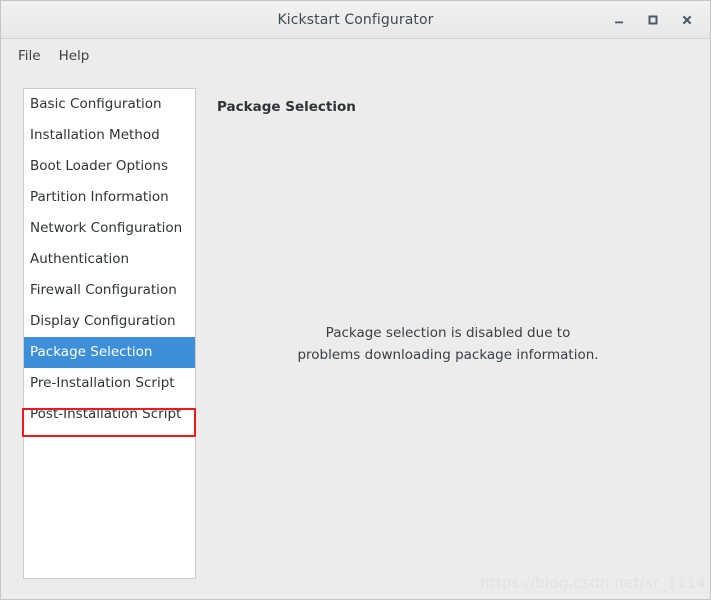  I want to click on sidebar-item-installation-method: Installation Method, so click(109, 135).